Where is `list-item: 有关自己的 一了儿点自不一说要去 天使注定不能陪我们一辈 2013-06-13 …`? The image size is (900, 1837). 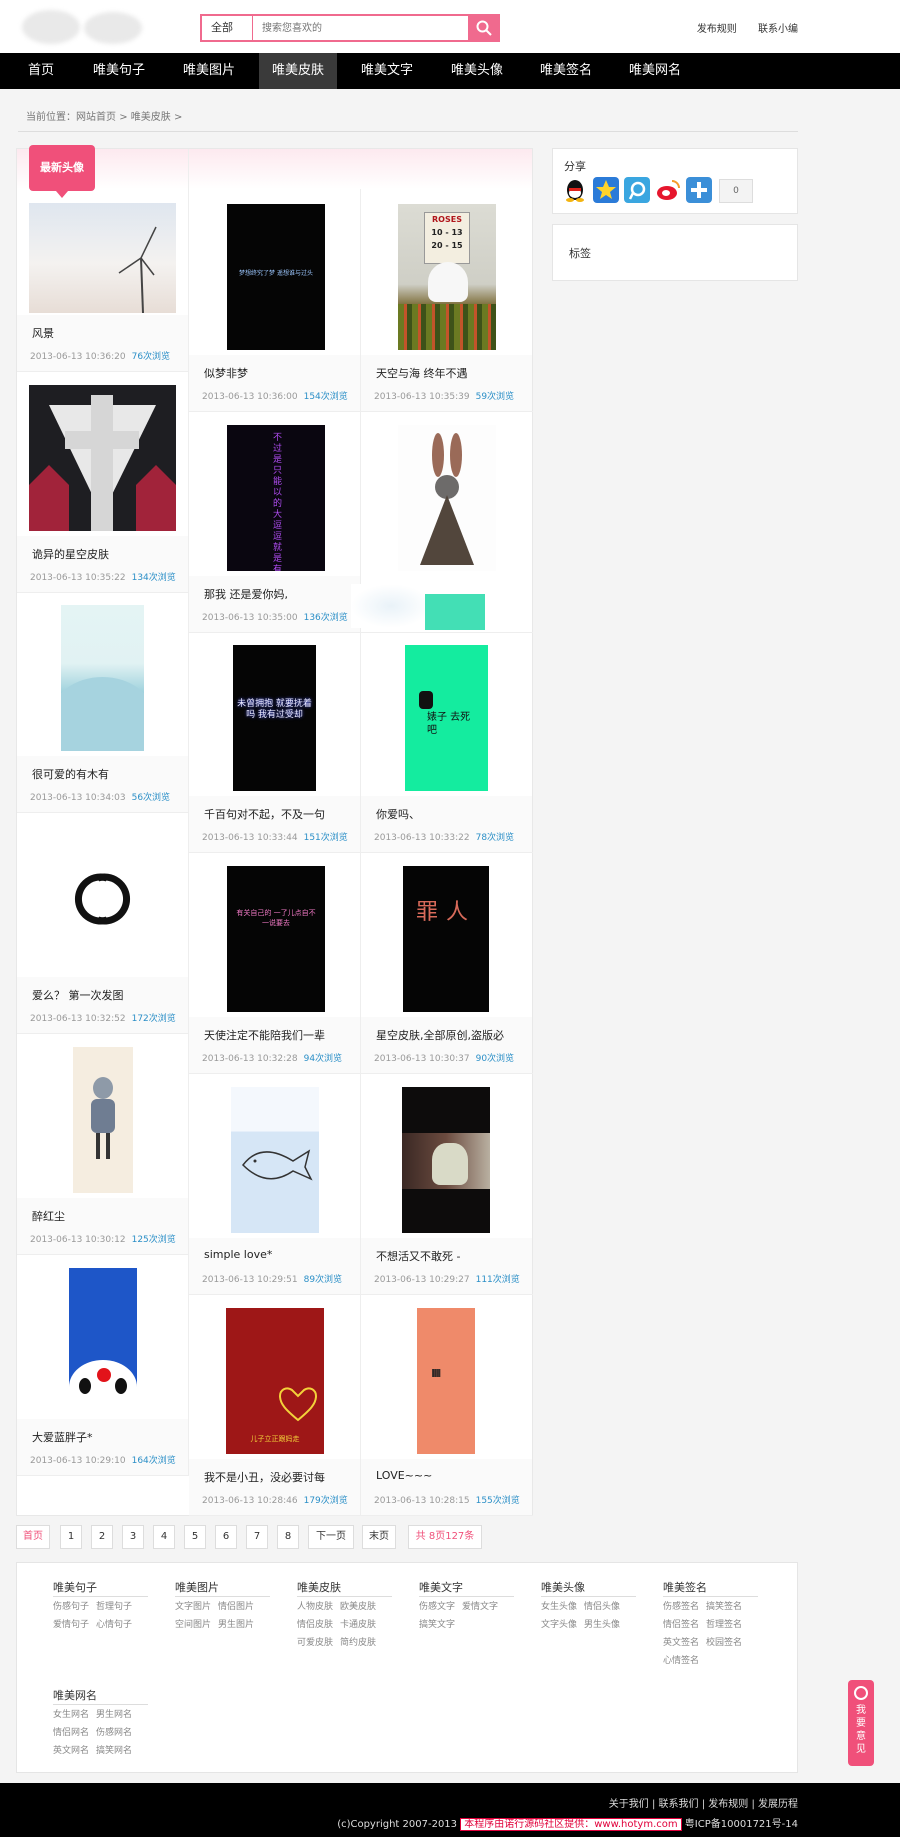
list-item: 有关自己的 一了儿点自不一说要去 天使注定不能陪我们一辈 2013-06-13 … is located at coordinates (275, 963).